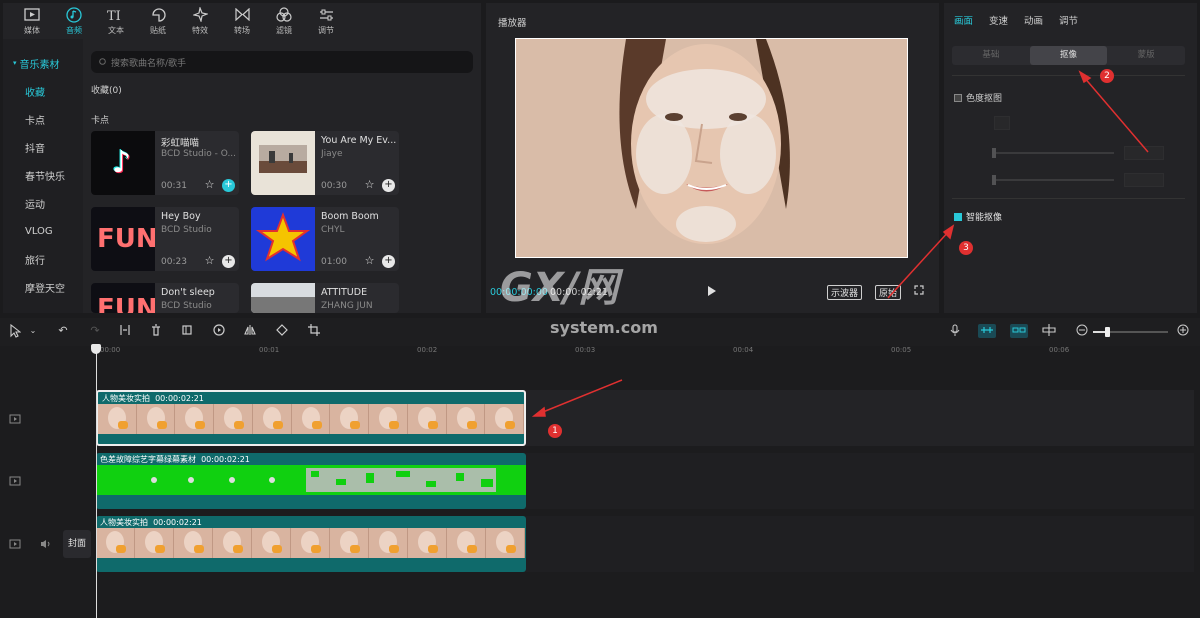  What do you see at coordinates (1107, 76) in the screenshot?
I see `annotation-marker: 2` at bounding box center [1107, 76].